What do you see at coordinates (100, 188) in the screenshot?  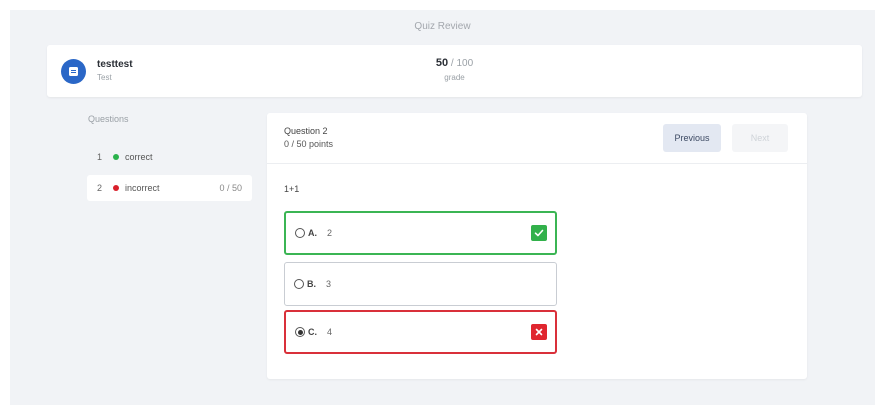 I see `question-number: 2` at bounding box center [100, 188].